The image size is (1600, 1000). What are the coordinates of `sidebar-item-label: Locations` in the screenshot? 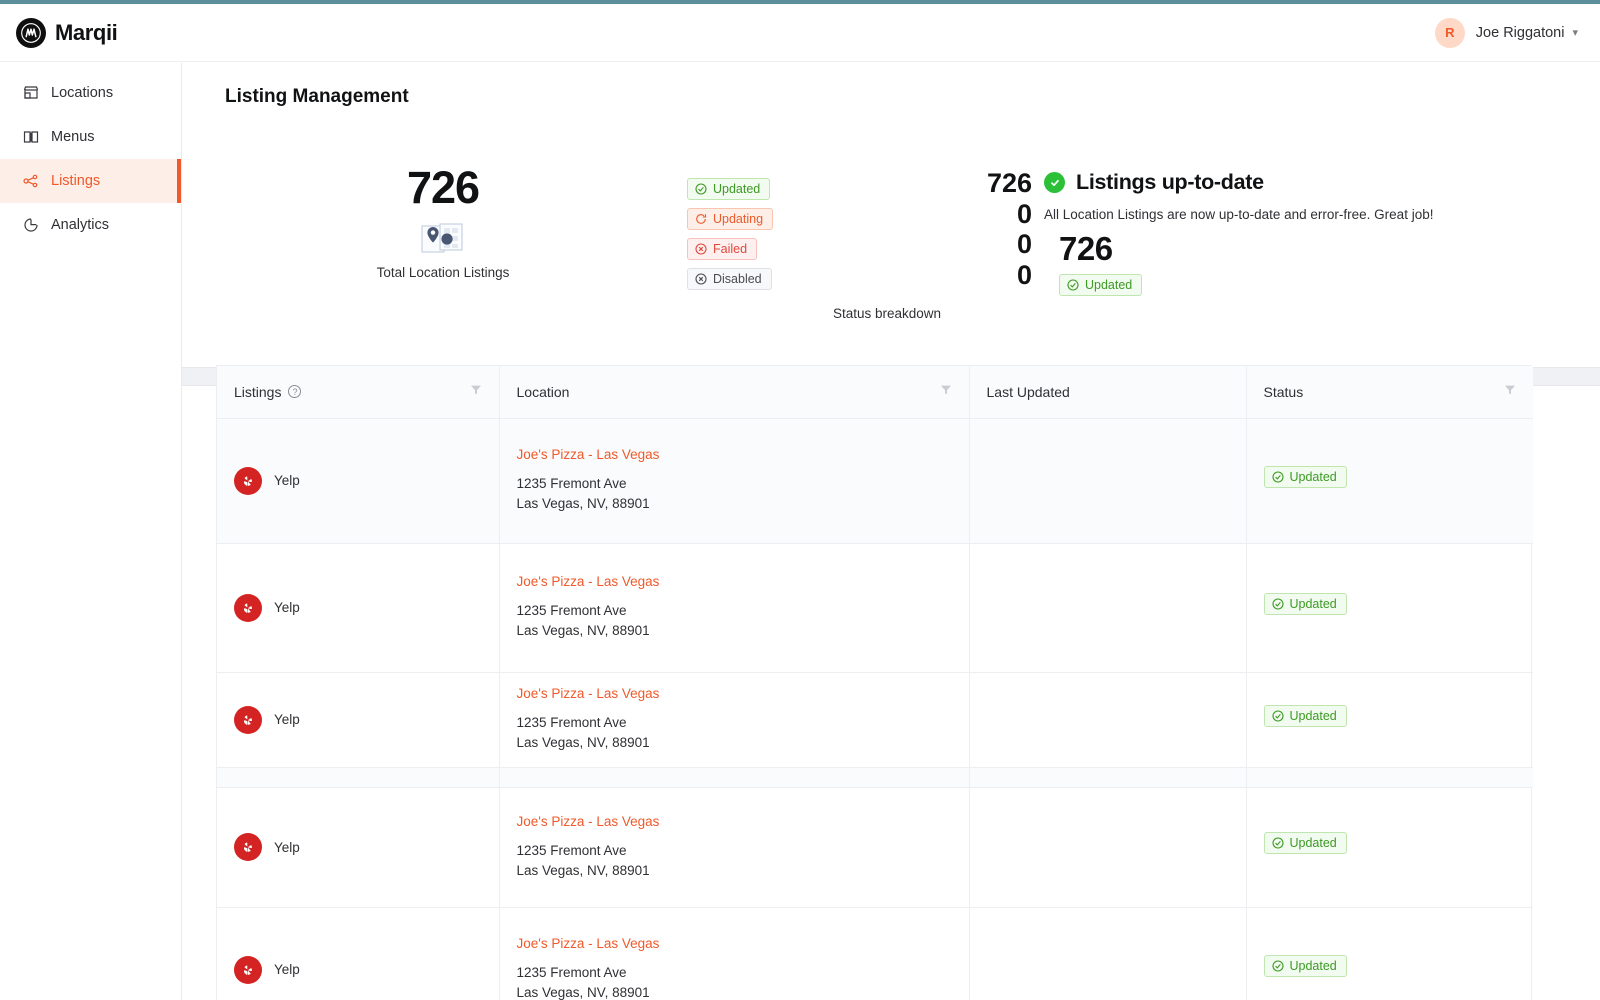 It's located at (82, 93).